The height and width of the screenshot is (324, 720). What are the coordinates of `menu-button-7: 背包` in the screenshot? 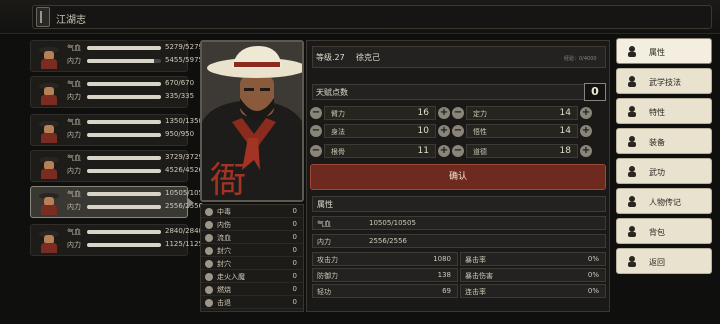 It's located at (664, 231).